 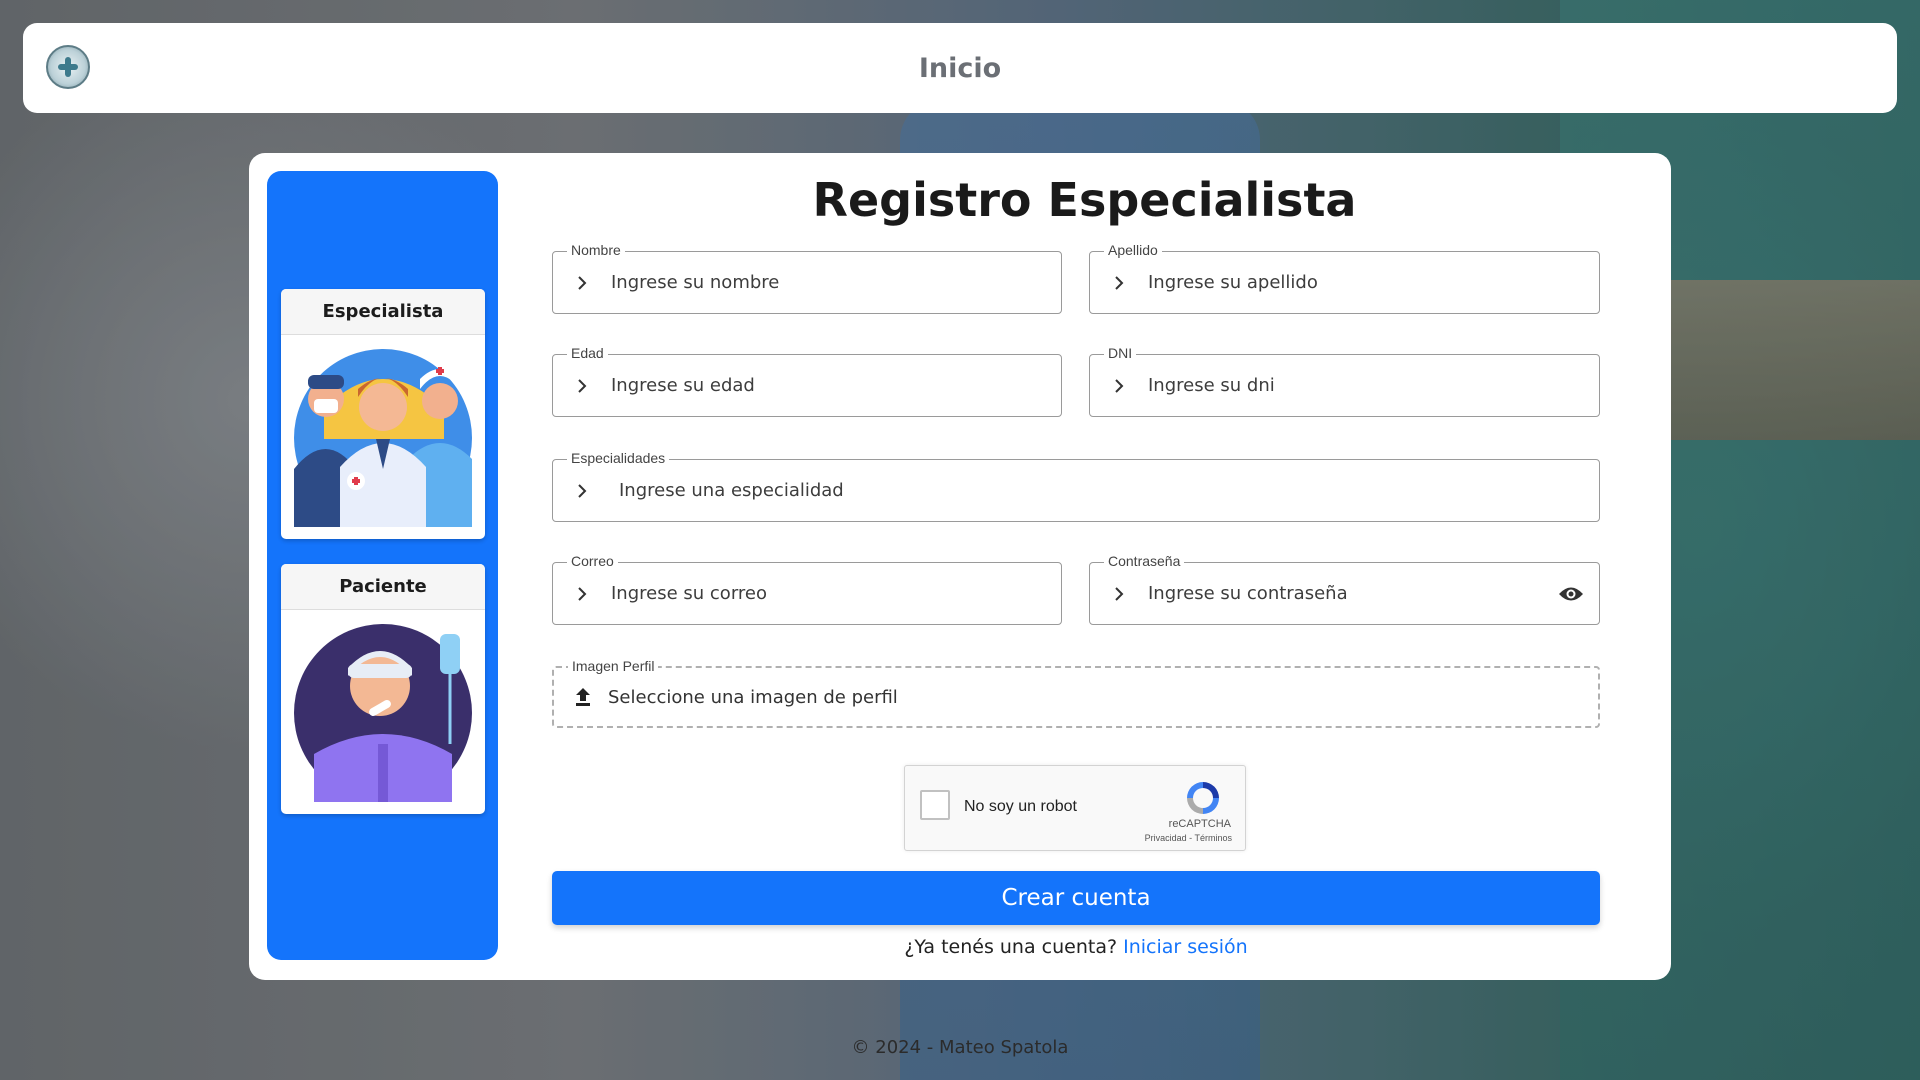 I want to click on form-title: Registro Especialista, so click(x=1084, y=200).